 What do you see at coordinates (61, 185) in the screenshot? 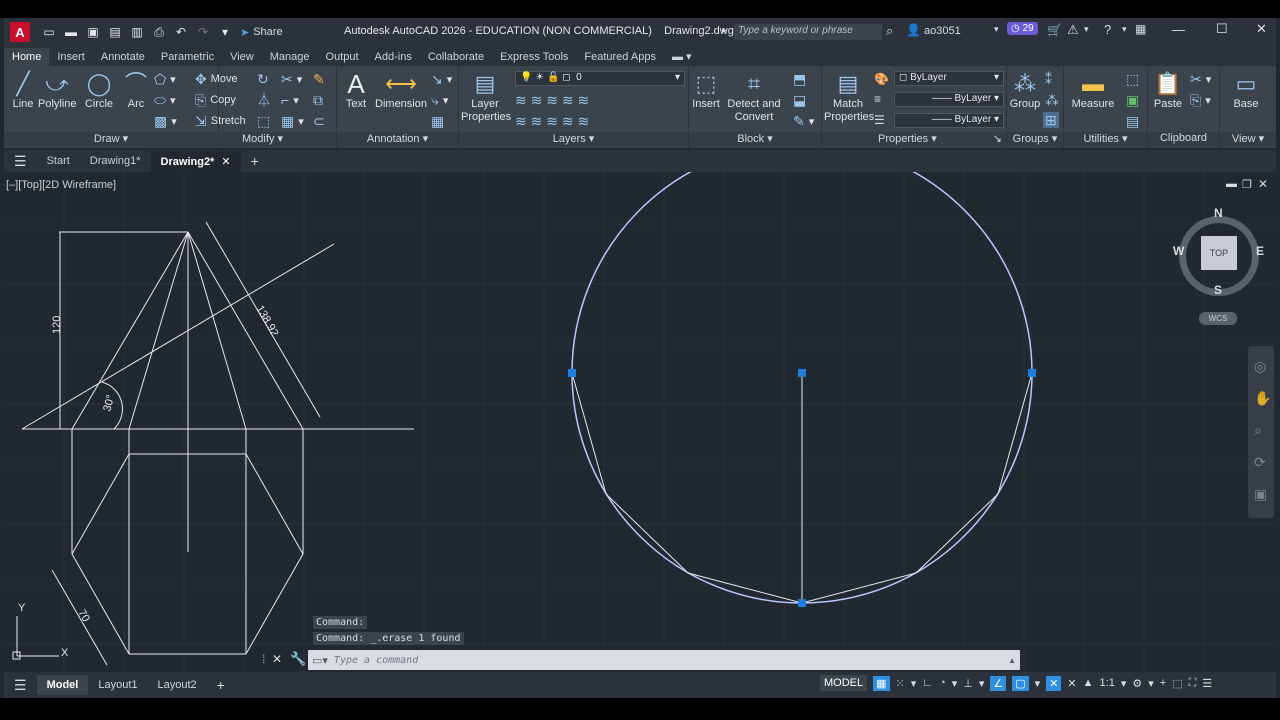
I see `viewport-controls-label: [–][Top][2D Wireframe]` at bounding box center [61, 185].